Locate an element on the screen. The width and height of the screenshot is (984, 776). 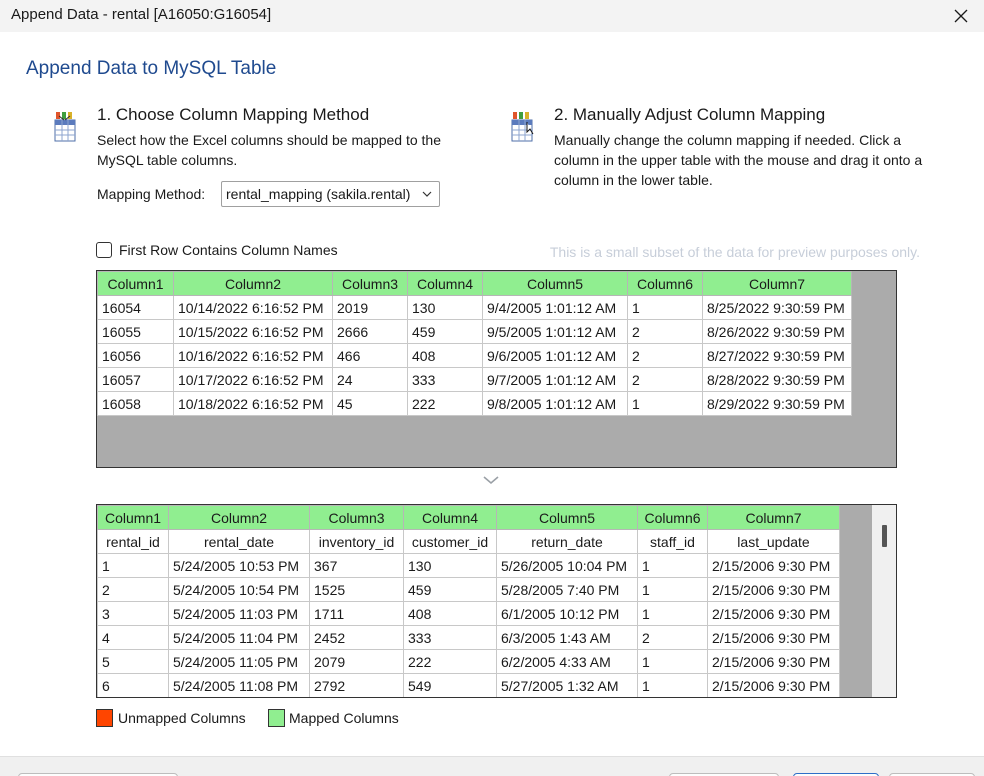
target-table-cell: 5/24/2005 11:08 PM is located at coordinates (239, 685).